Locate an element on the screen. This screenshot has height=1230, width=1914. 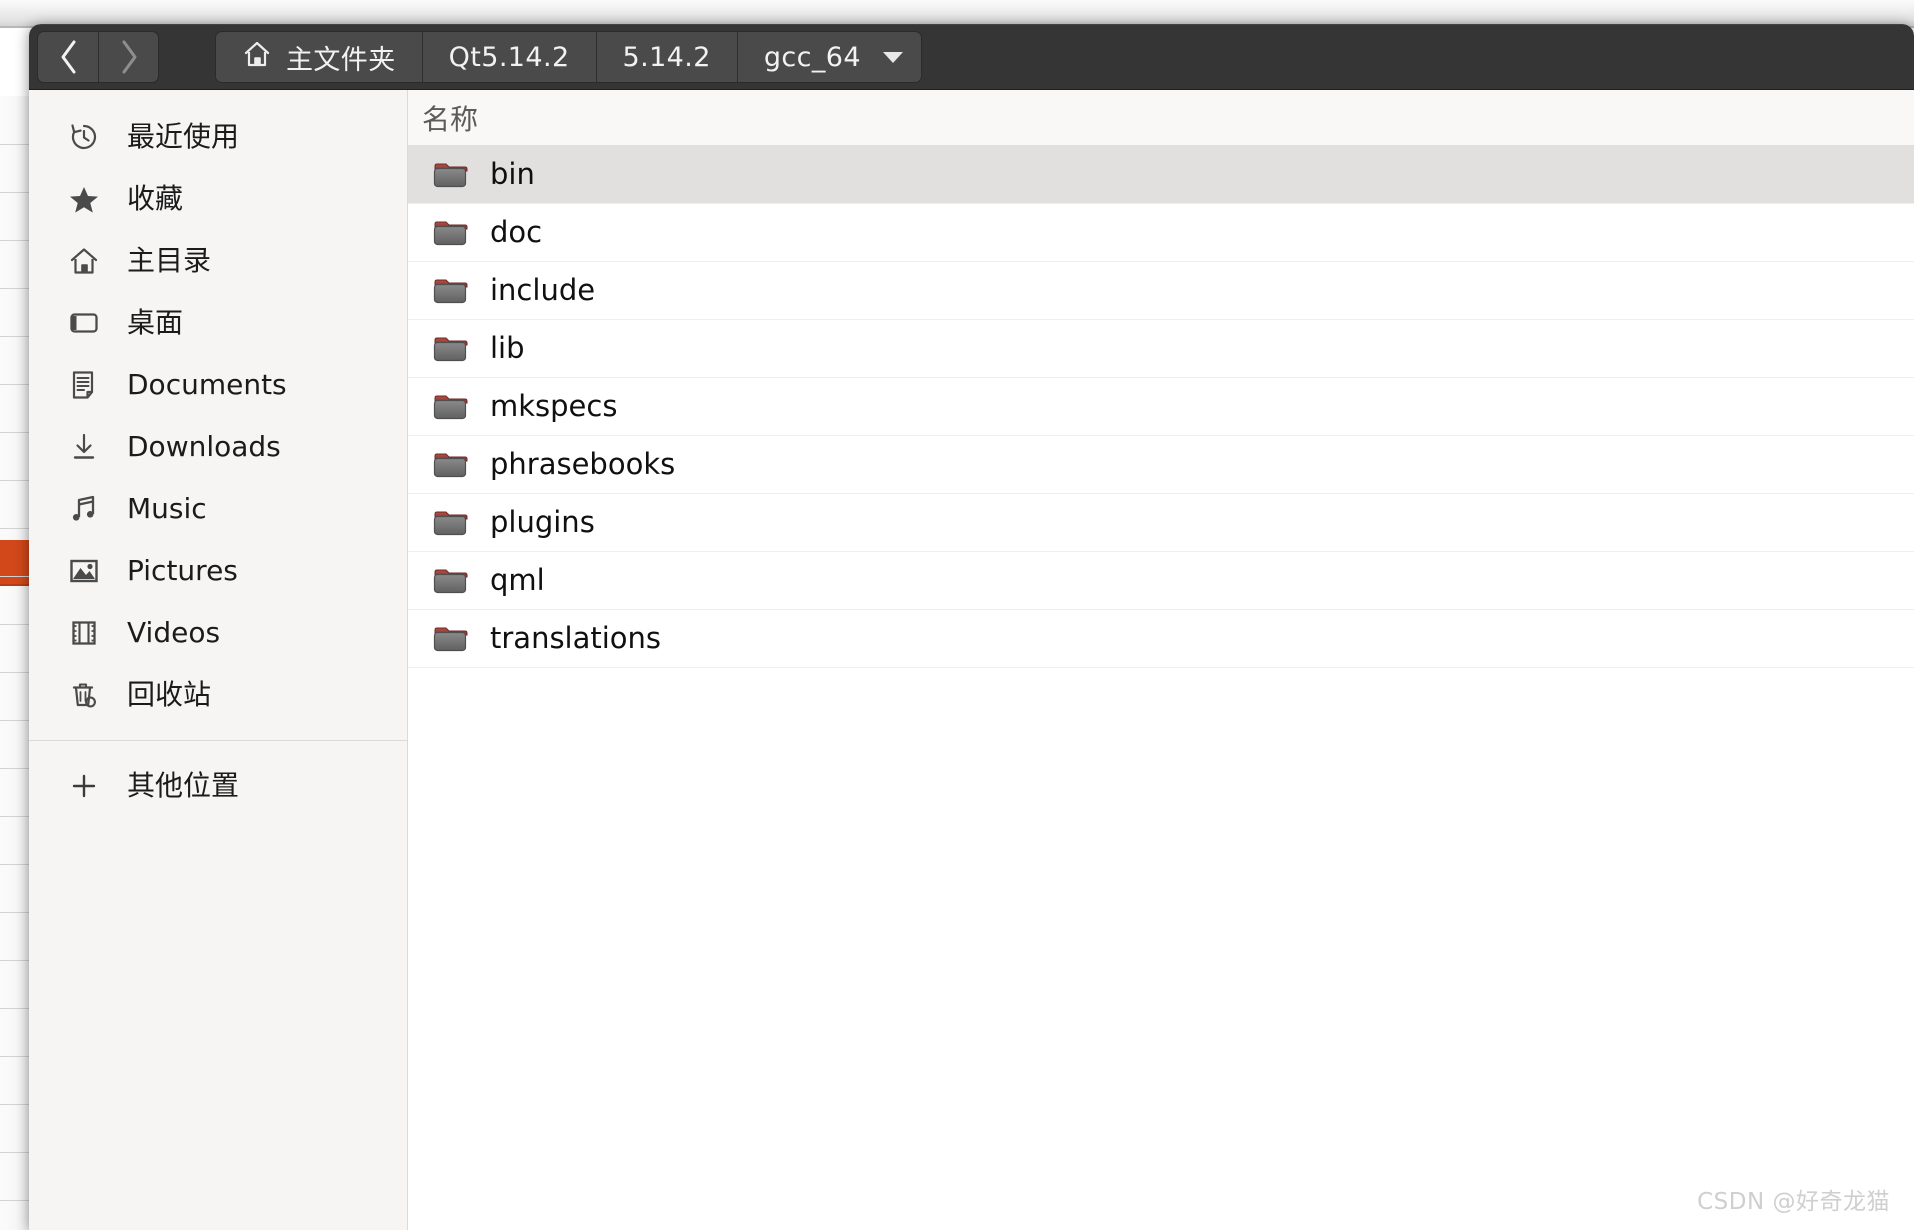
star-icon is located at coordinates (84, 199).